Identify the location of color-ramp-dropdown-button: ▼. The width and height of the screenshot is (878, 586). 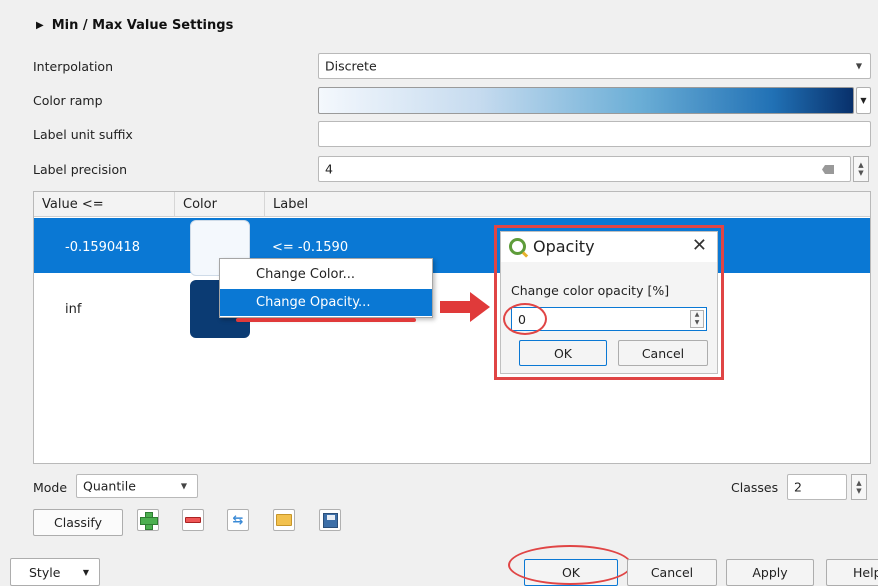
(863, 100).